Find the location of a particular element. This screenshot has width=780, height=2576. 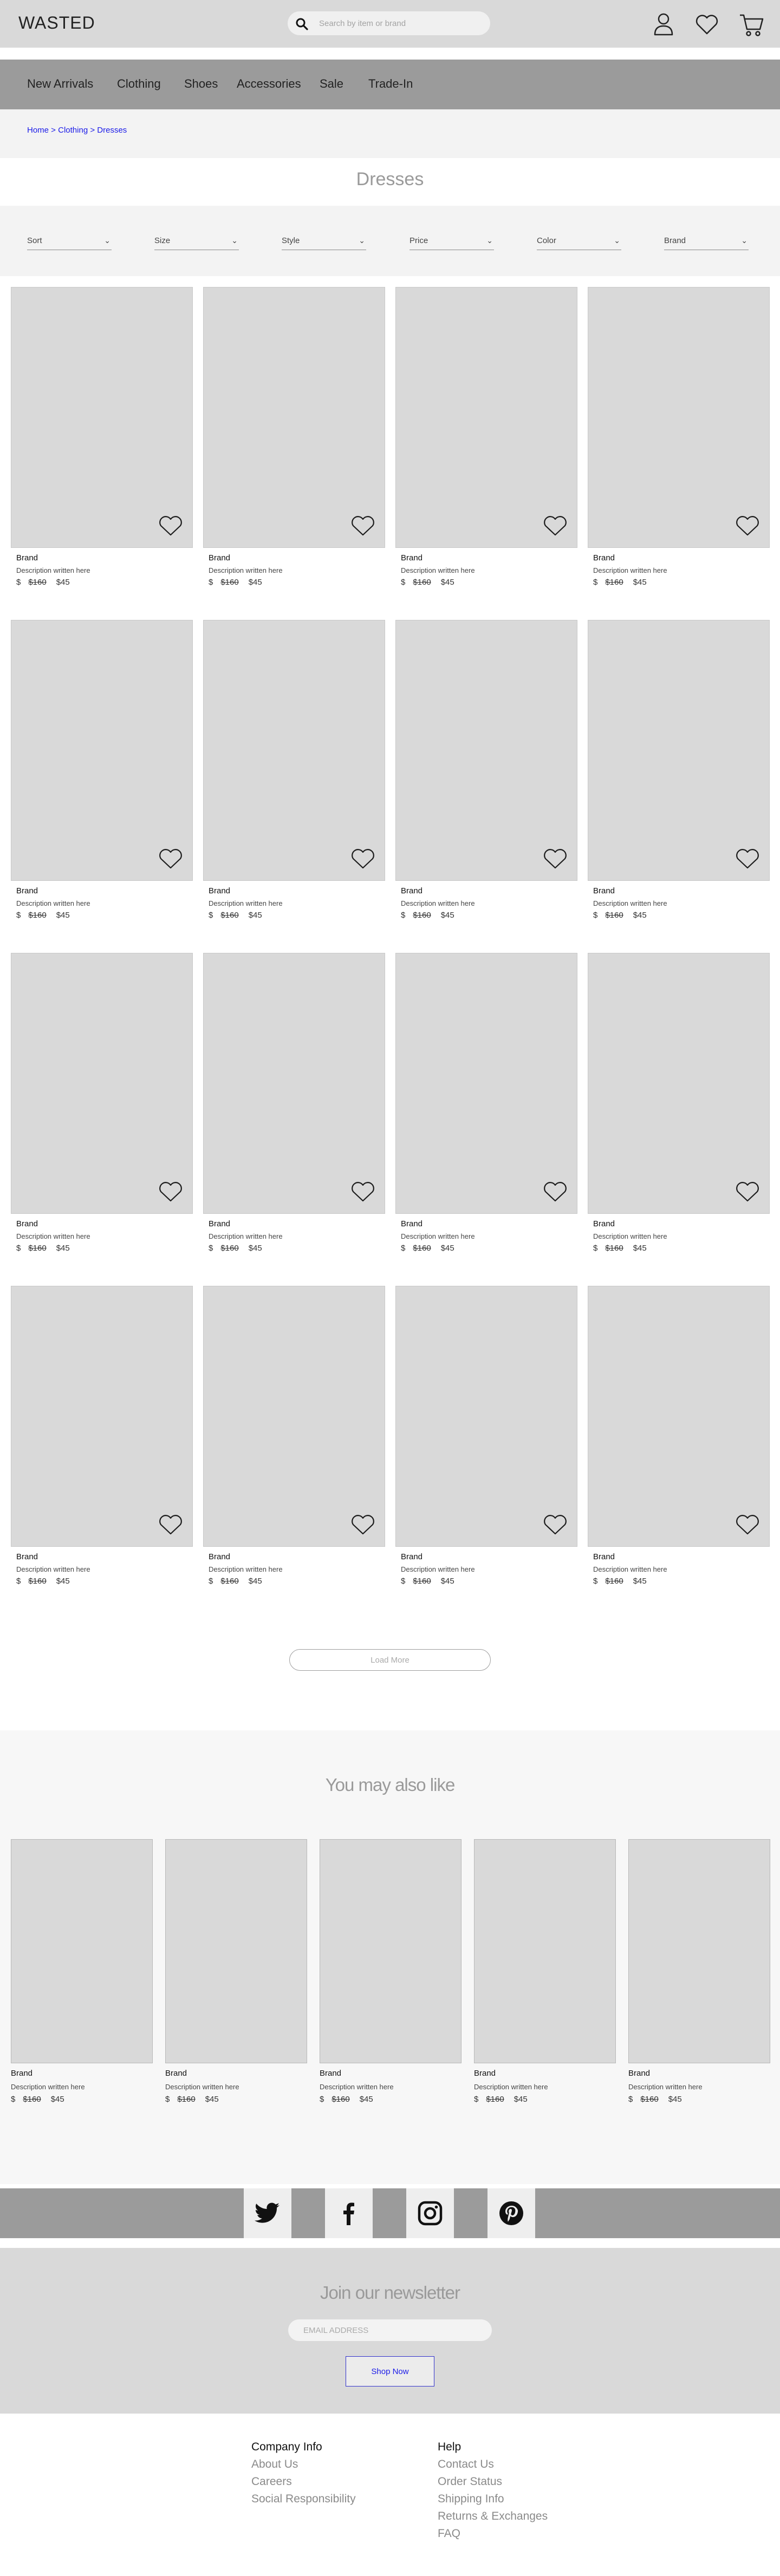

breadcrumb-home: Home is located at coordinates (38, 130).